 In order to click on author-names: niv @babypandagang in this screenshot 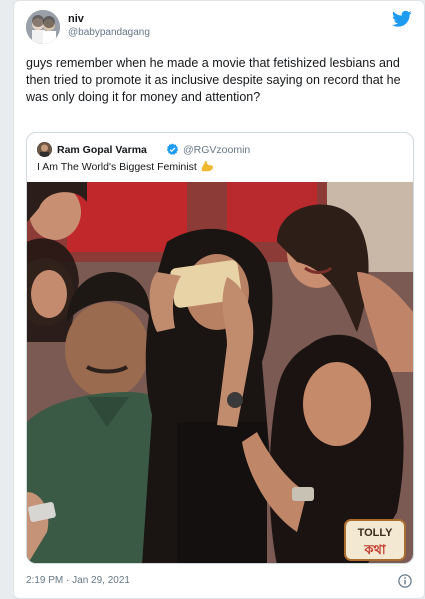, I will do `click(109, 26)`.